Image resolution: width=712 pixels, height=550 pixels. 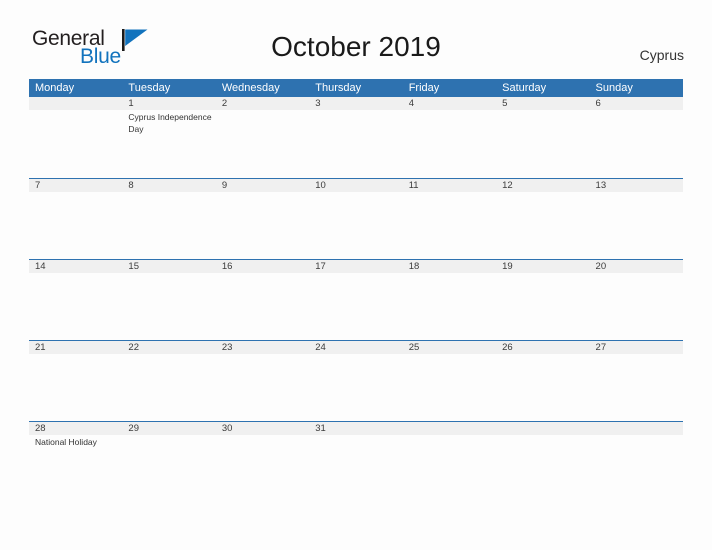 I want to click on day-number: 23, so click(x=262, y=347).